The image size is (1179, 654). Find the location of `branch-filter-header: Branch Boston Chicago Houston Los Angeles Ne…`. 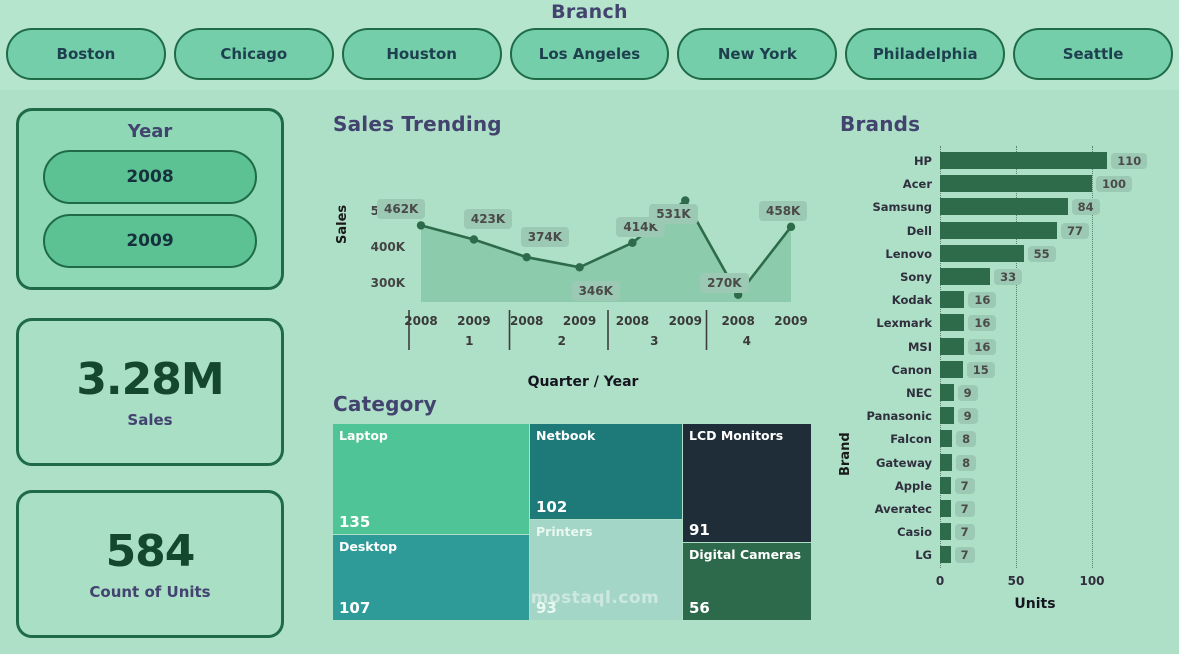

branch-filter-header: Branch Boston Chicago Houston Los Angeles Ne… is located at coordinates (589, 45).